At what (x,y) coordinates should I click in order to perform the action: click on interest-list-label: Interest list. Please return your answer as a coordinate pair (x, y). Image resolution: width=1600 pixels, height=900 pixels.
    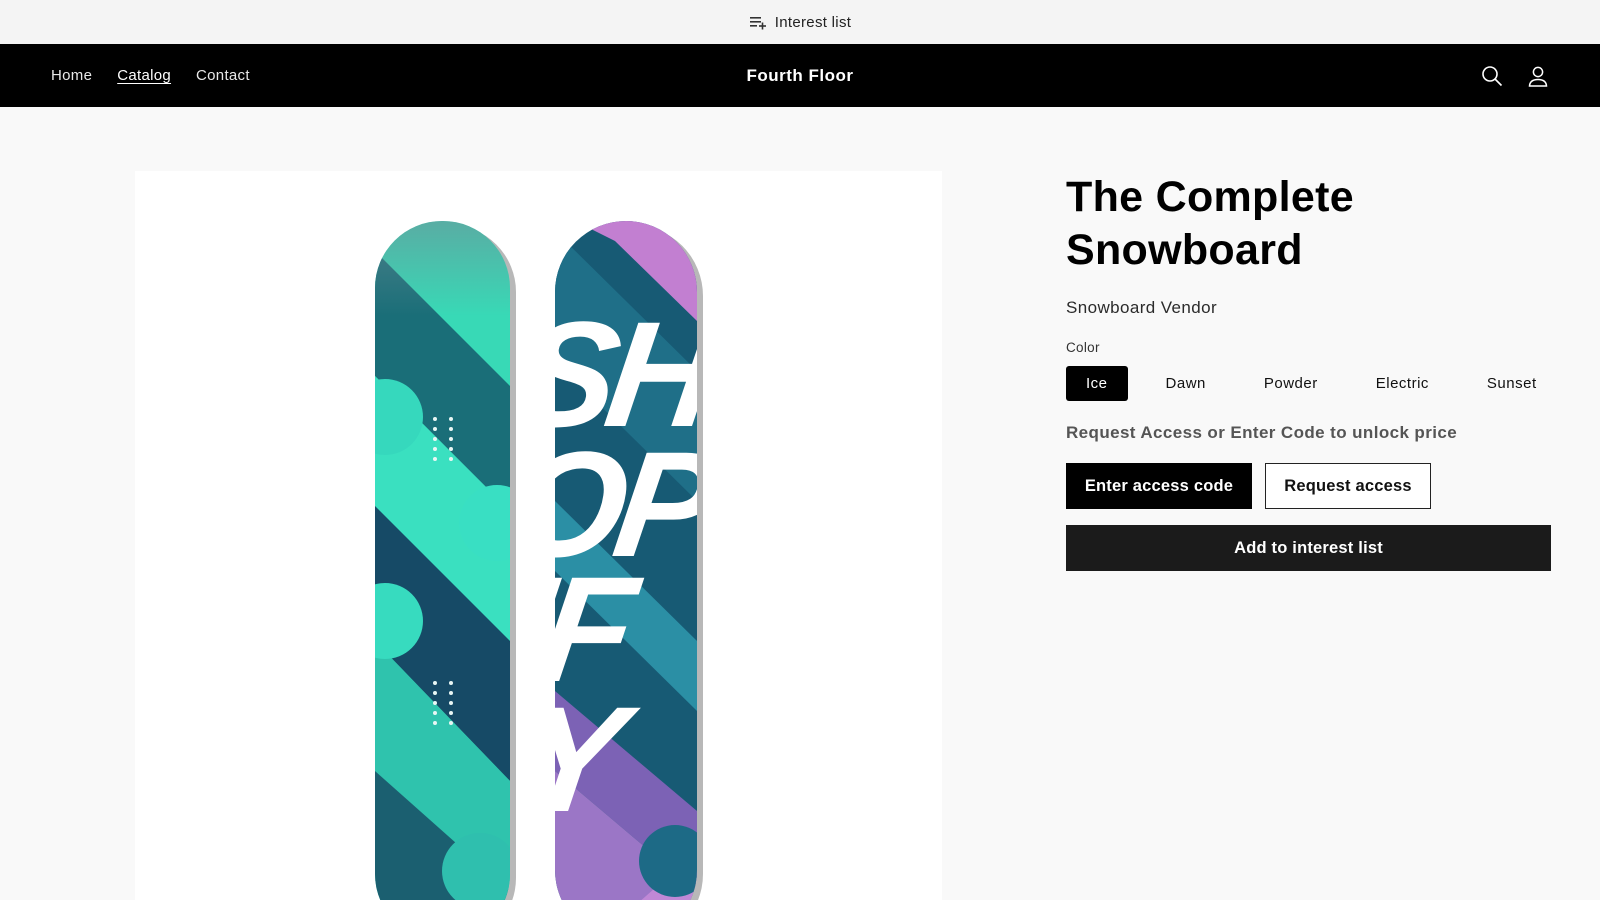
    Looking at the image, I should click on (813, 22).